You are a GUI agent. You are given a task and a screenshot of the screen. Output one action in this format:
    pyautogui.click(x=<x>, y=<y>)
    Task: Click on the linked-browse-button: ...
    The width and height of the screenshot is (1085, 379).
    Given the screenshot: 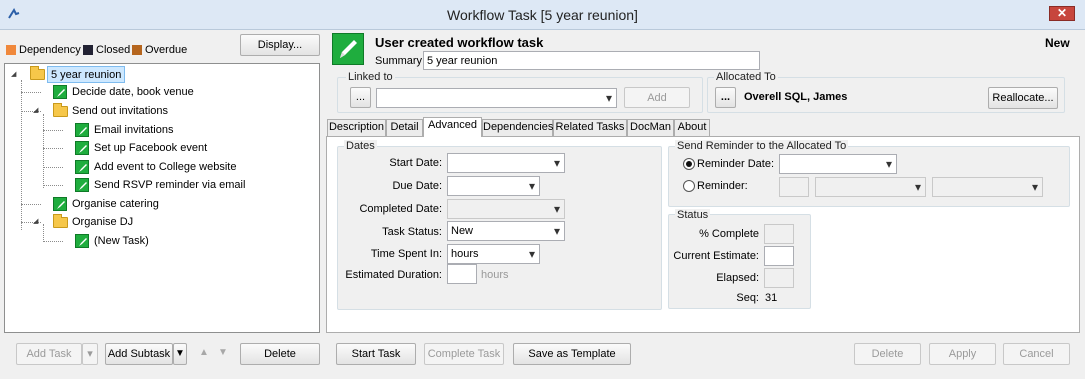 What is the action you would take?
    pyautogui.click(x=360, y=97)
    